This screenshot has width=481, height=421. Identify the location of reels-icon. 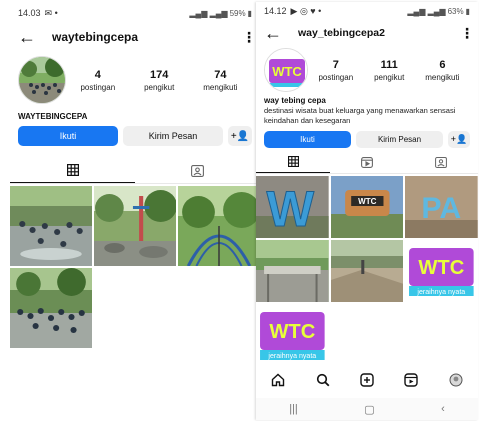
(367, 162).